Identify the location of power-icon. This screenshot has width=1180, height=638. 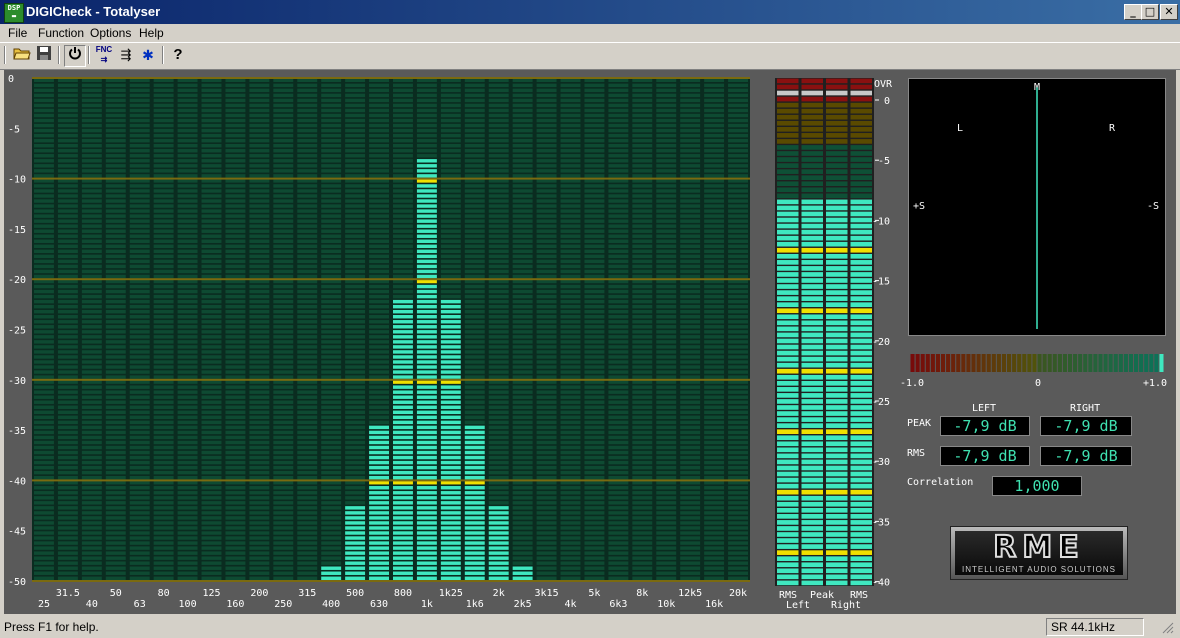
(75, 56).